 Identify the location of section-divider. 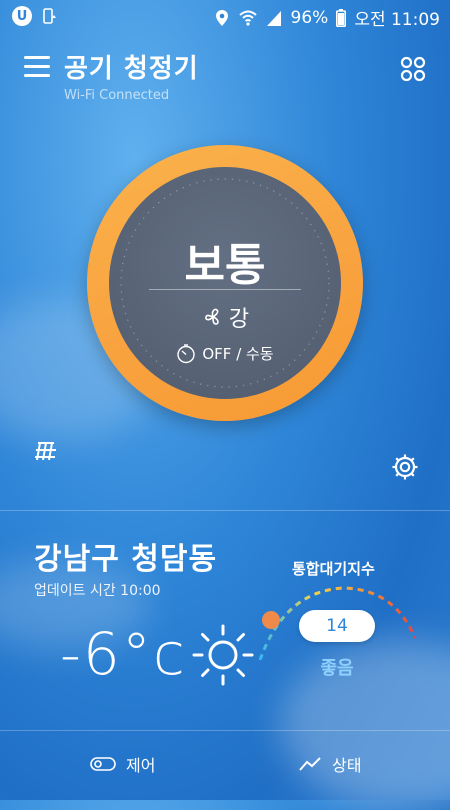
(225, 510).